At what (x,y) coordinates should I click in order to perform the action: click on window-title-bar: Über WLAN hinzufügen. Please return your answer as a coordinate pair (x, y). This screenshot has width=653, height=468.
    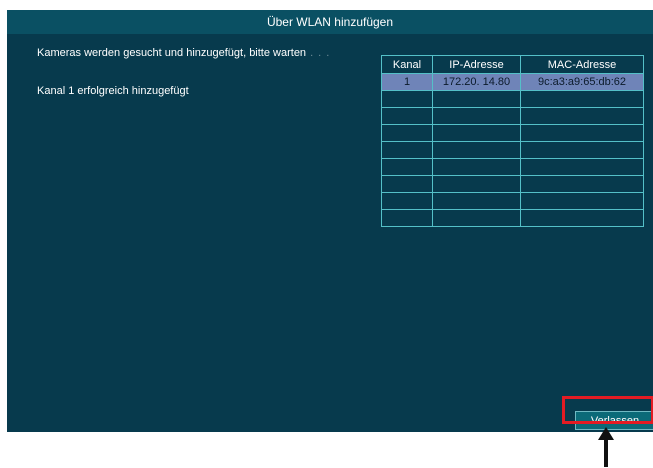
    Looking at the image, I should click on (330, 22).